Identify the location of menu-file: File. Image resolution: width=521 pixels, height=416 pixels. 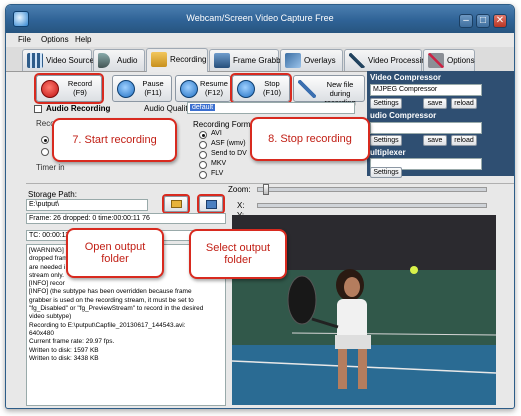
(24, 39).